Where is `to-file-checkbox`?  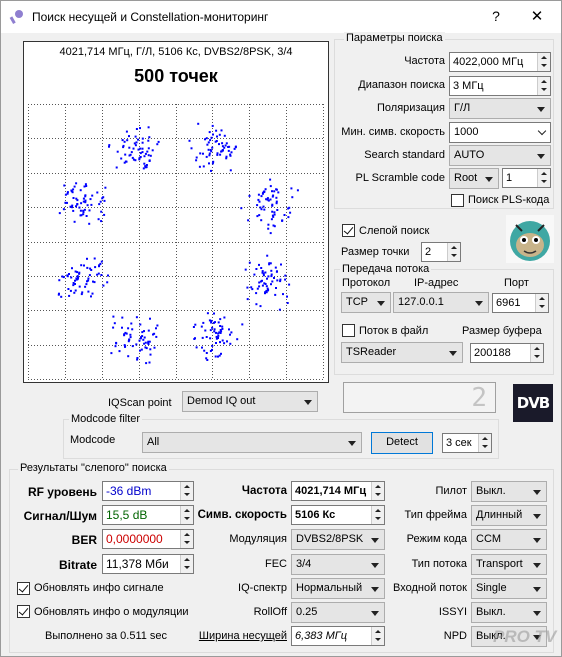 to-file-checkbox is located at coordinates (348, 330).